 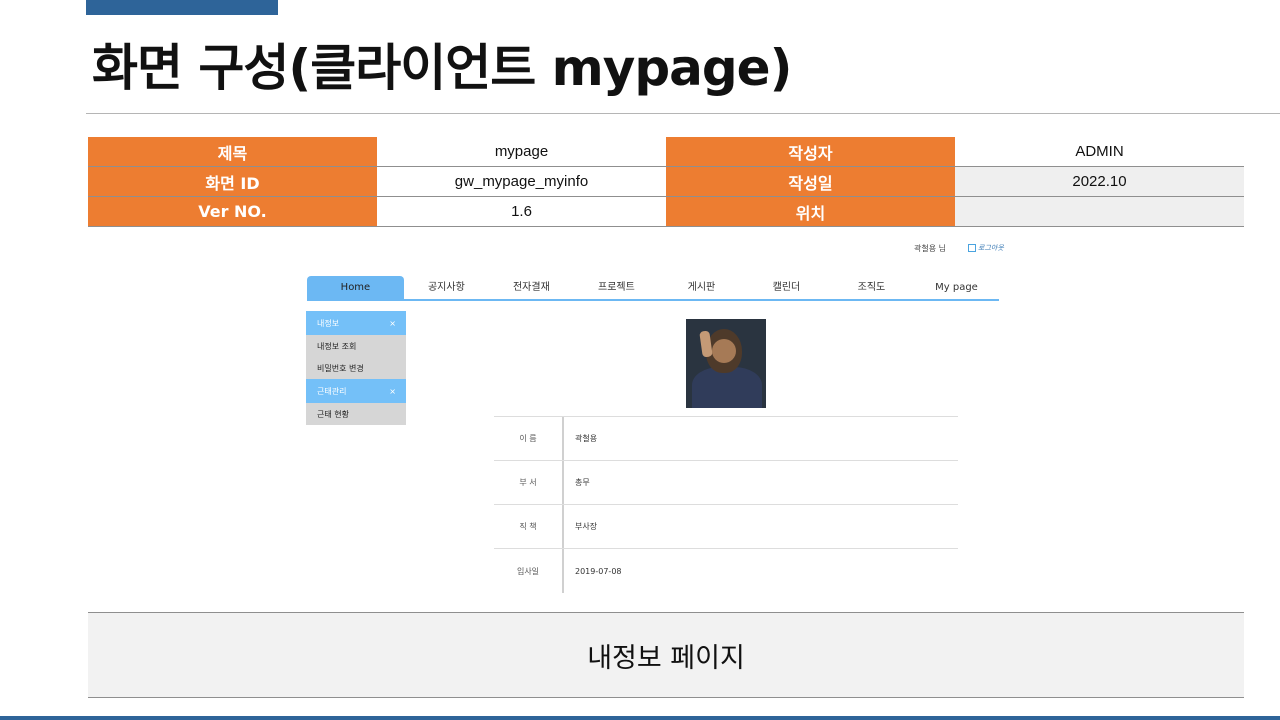 What do you see at coordinates (356, 346) in the screenshot?
I see `sidebar-item-myinfo-view: 내정보 조회` at bounding box center [356, 346].